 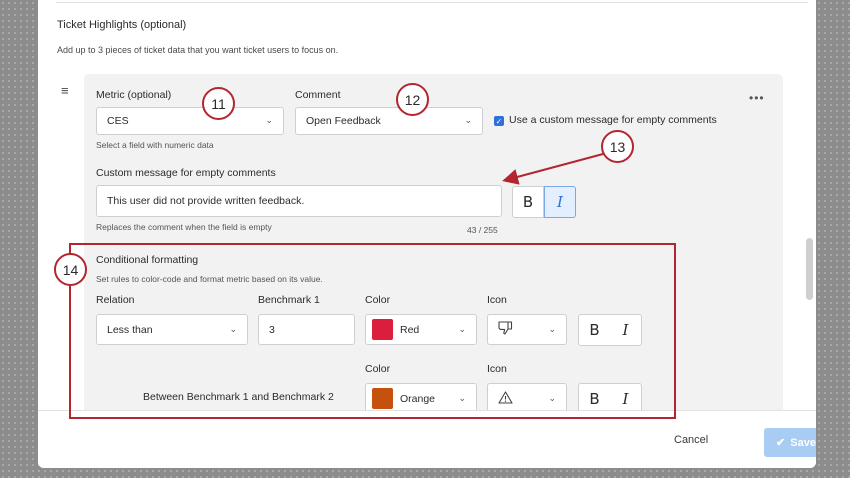 What do you see at coordinates (218, 103) in the screenshot?
I see `callout-11: 11` at bounding box center [218, 103].